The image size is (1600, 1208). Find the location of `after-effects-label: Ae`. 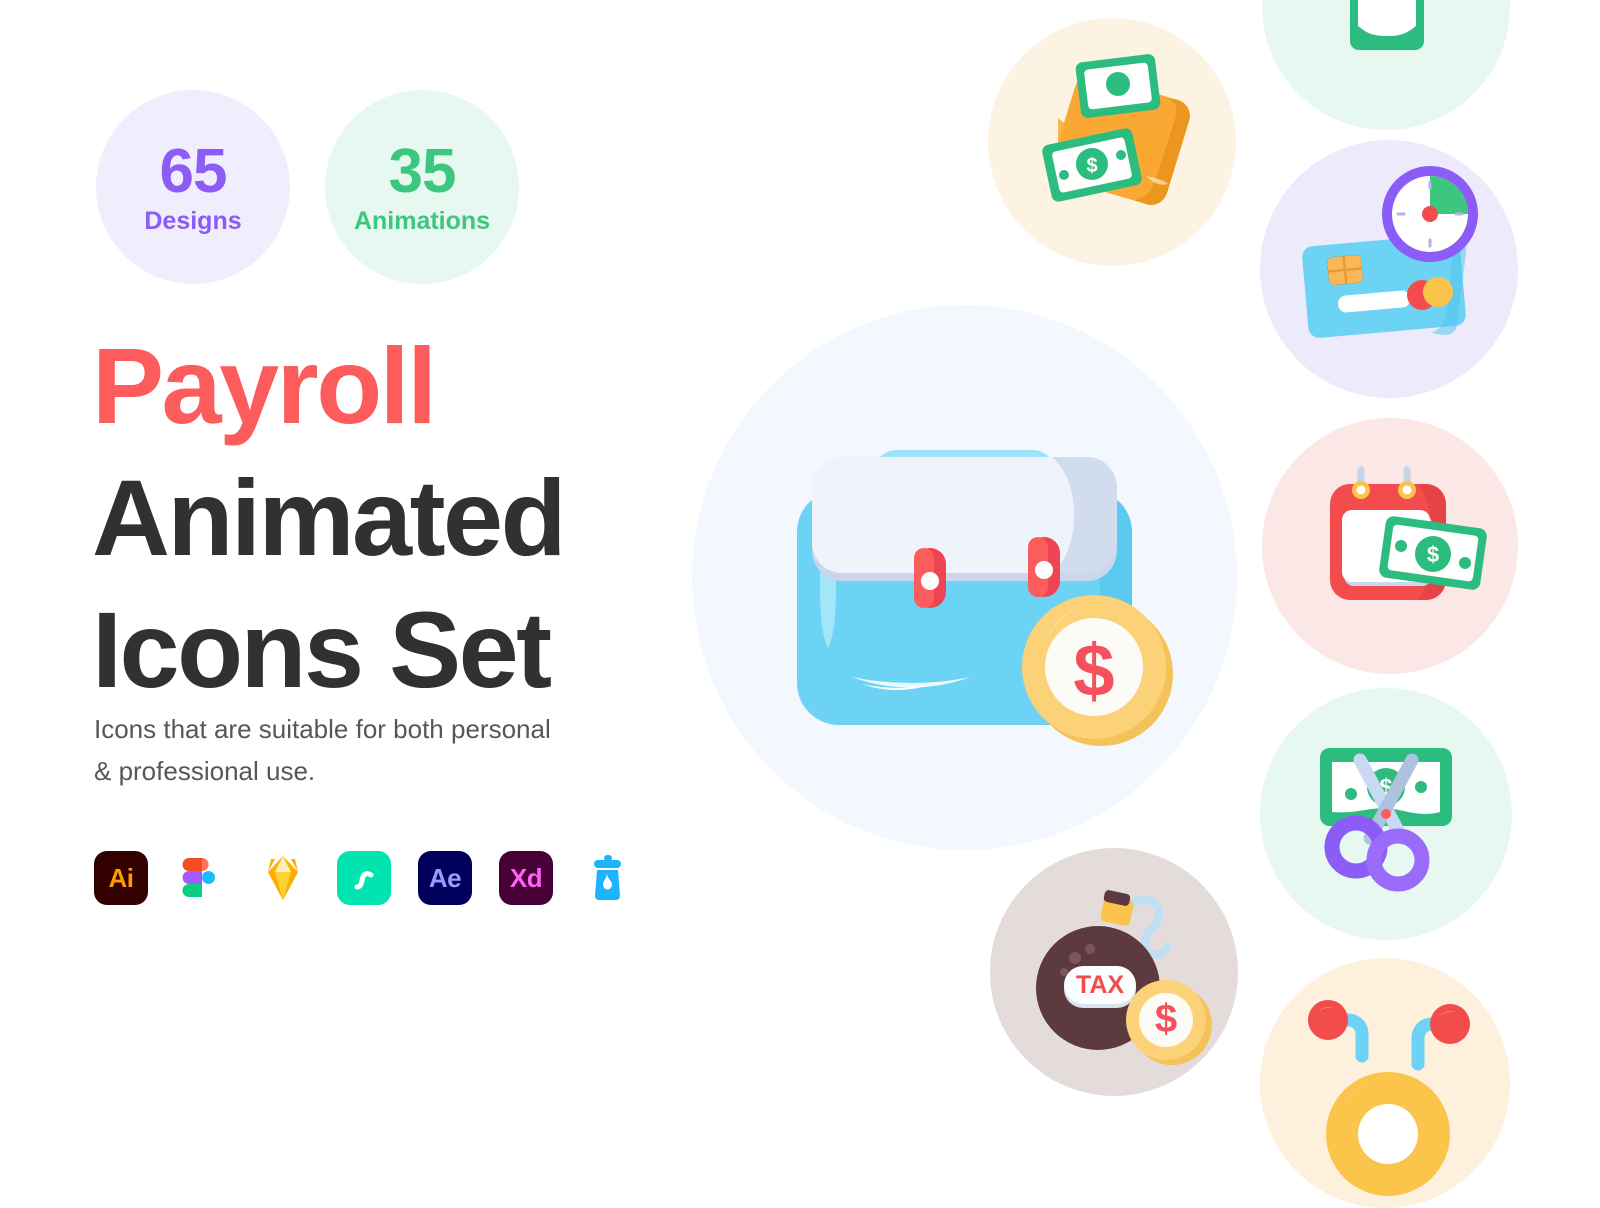

after-effects-label: Ae is located at coordinates (445, 878).